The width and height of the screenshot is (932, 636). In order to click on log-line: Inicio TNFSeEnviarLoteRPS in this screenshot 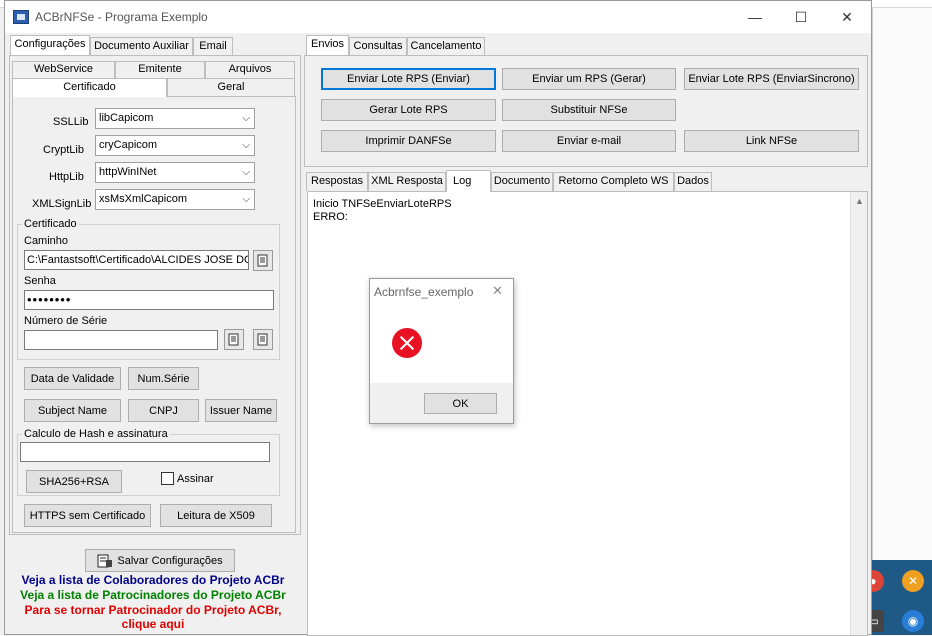, I will do `click(382, 204)`.